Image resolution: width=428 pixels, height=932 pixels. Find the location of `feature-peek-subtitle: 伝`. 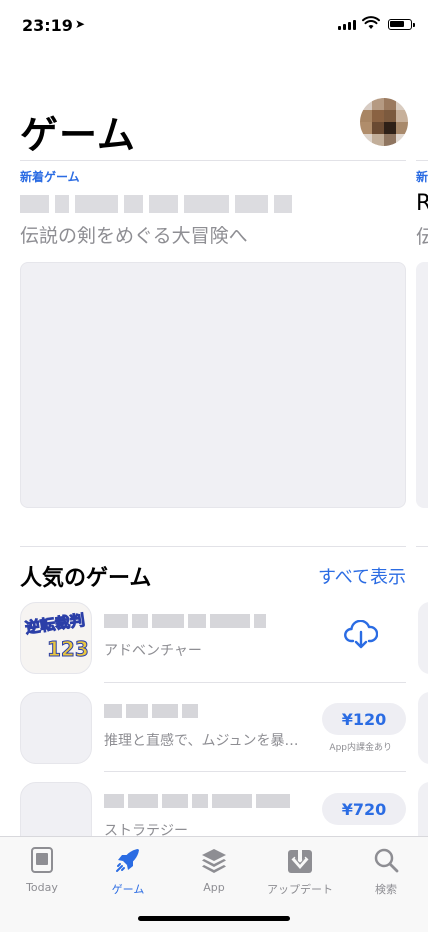

feature-peek-subtitle: 伝 is located at coordinates (422, 237).